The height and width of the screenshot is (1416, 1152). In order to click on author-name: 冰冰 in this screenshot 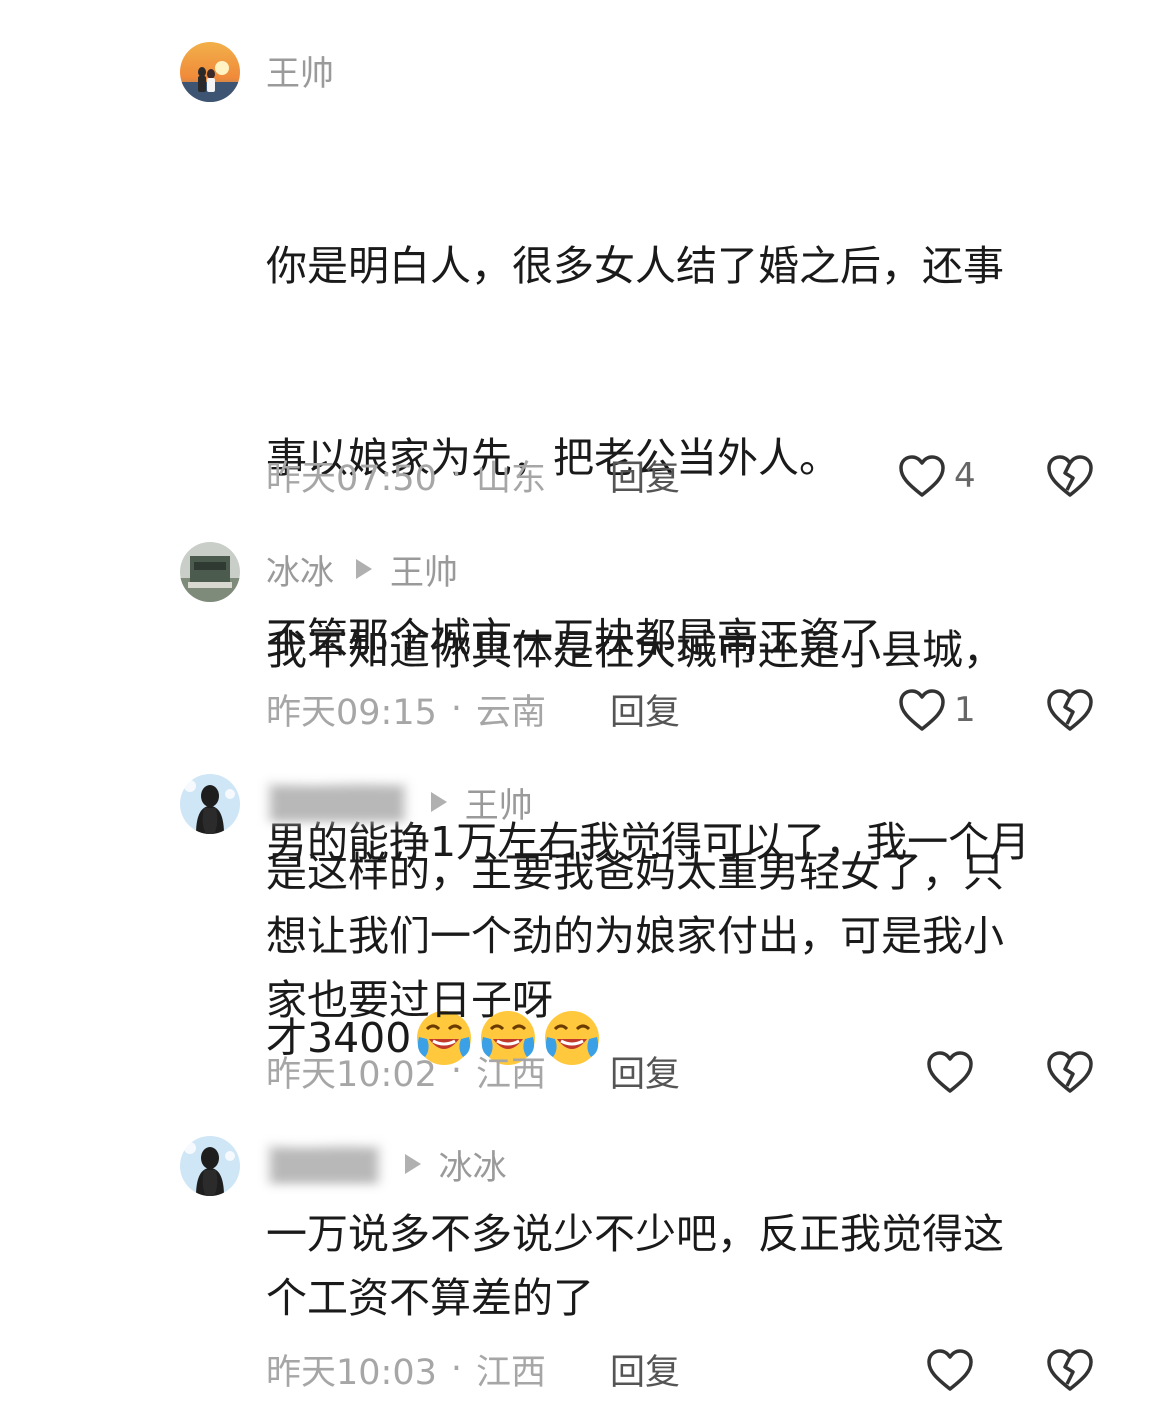, I will do `click(300, 569)`.